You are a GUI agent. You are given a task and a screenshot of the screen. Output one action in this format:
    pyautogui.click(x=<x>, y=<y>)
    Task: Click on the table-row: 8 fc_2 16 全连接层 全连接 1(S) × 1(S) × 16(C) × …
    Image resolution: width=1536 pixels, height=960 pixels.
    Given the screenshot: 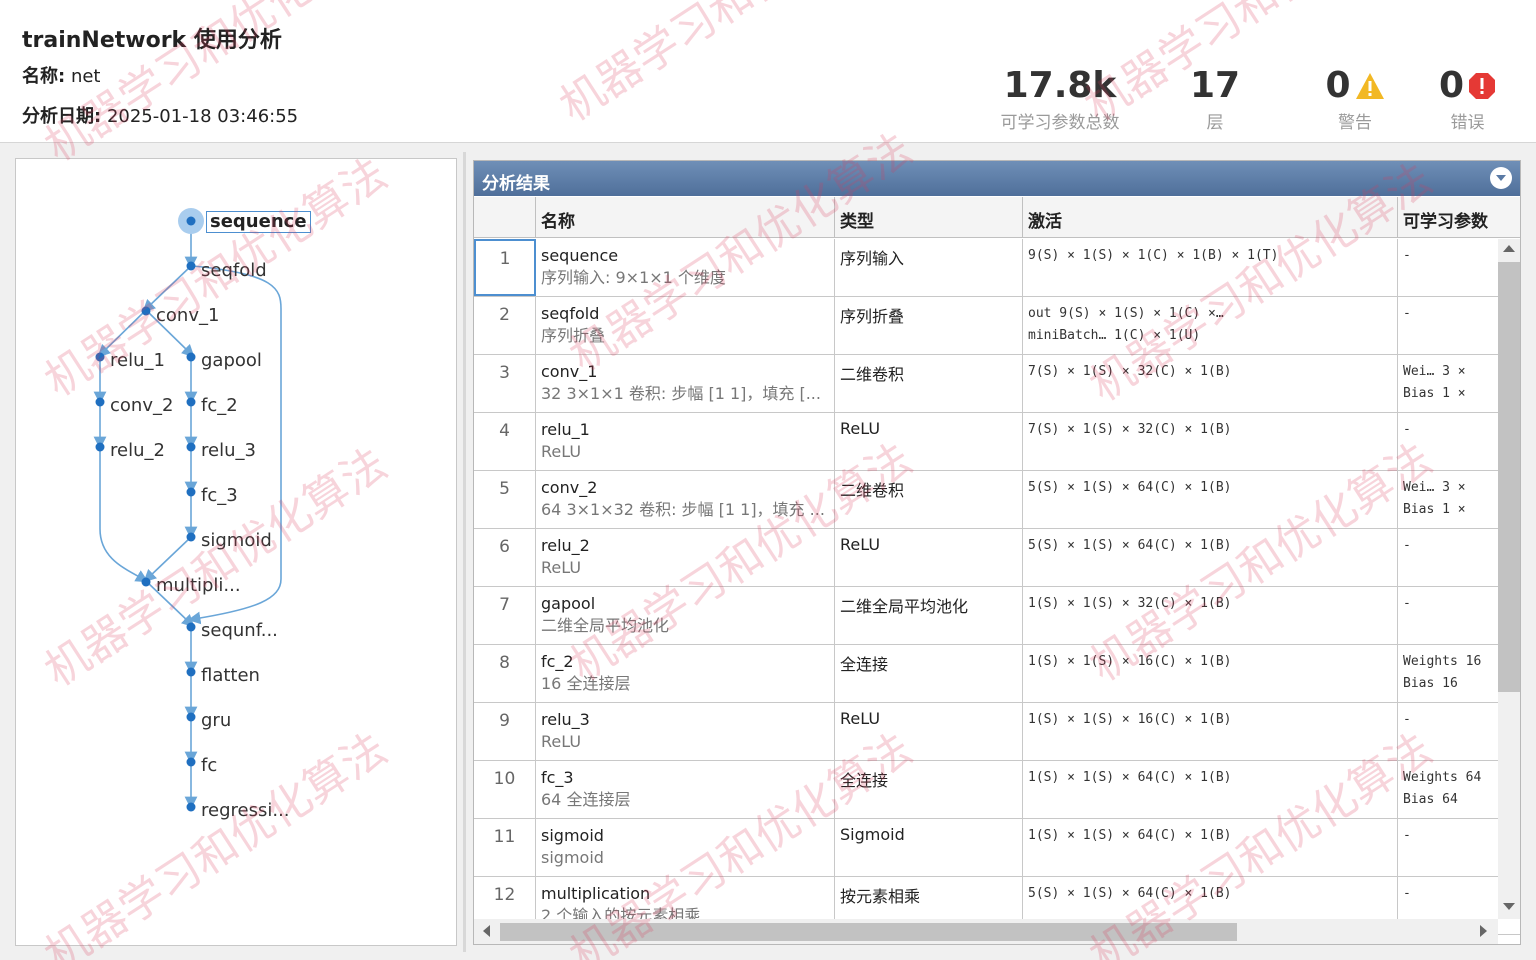 What is the action you would take?
    pyautogui.click(x=997, y=674)
    